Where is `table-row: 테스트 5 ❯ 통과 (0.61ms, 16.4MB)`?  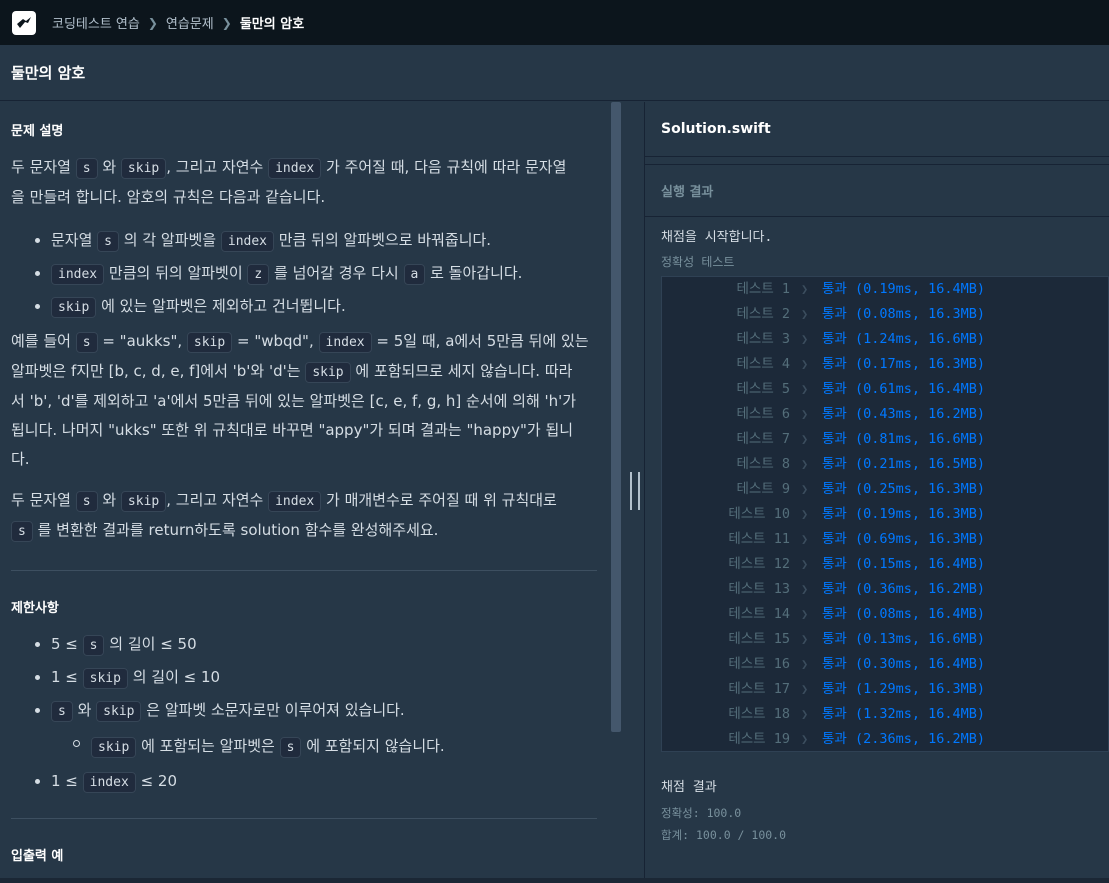
table-row: 테스트 5 ❯ 통과 (0.61ms, 16.4MB) is located at coordinates (885, 389).